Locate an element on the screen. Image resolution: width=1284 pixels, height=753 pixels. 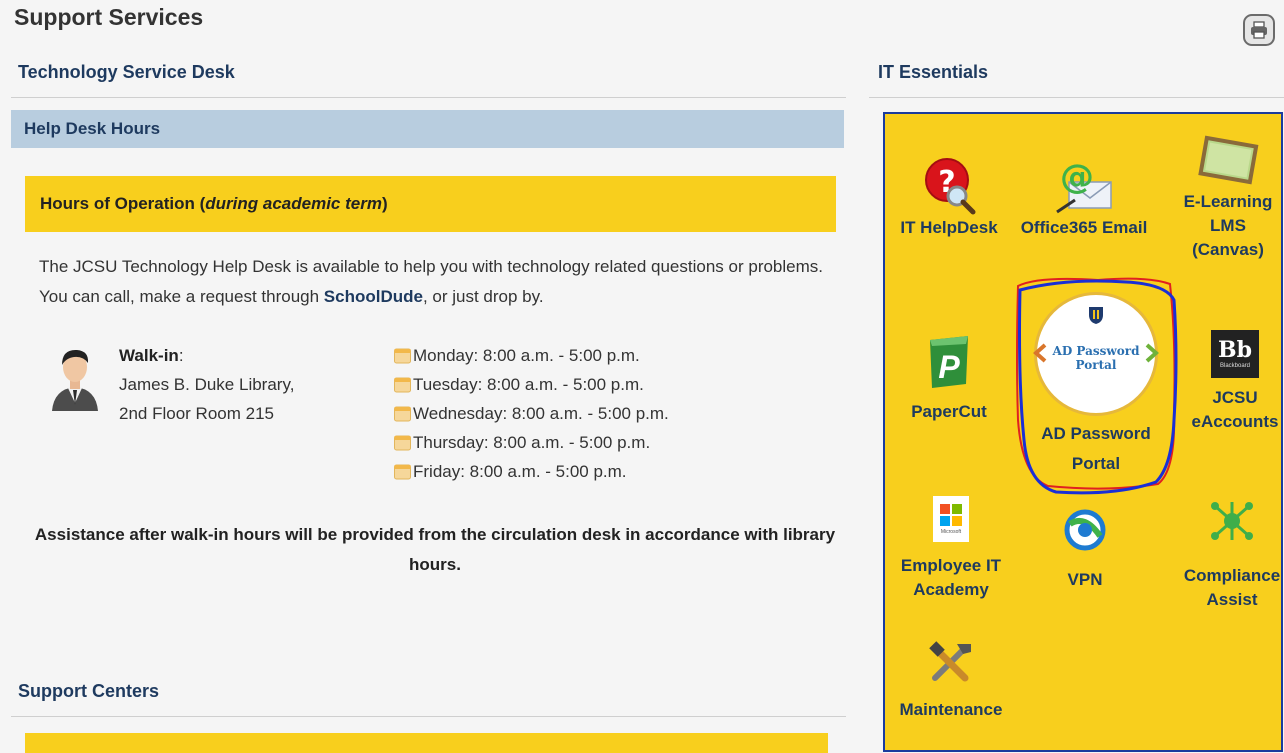
canvas-label: (Canvas) is located at coordinates (1228, 249).